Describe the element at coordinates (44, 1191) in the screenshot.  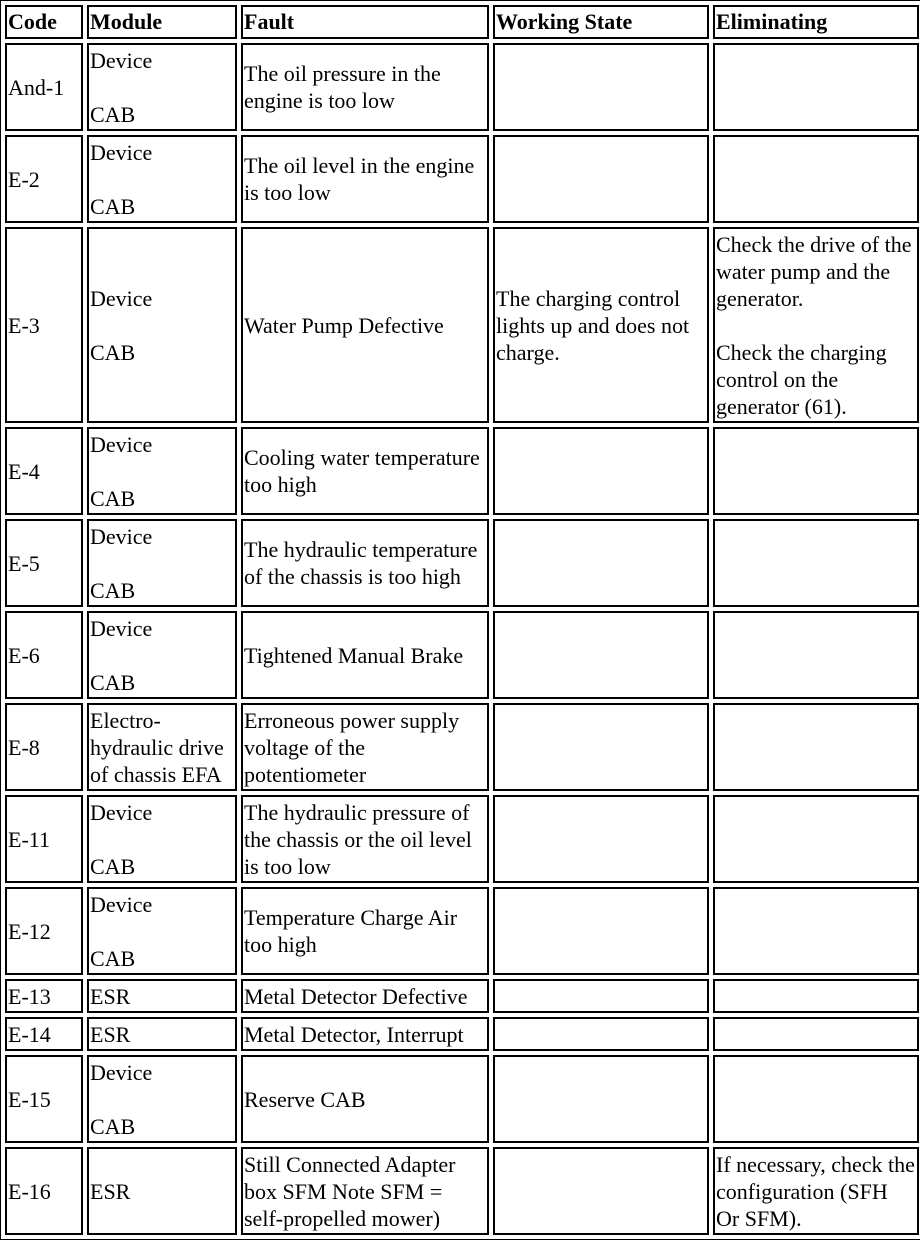
I see `cell-code: E-16` at that location.